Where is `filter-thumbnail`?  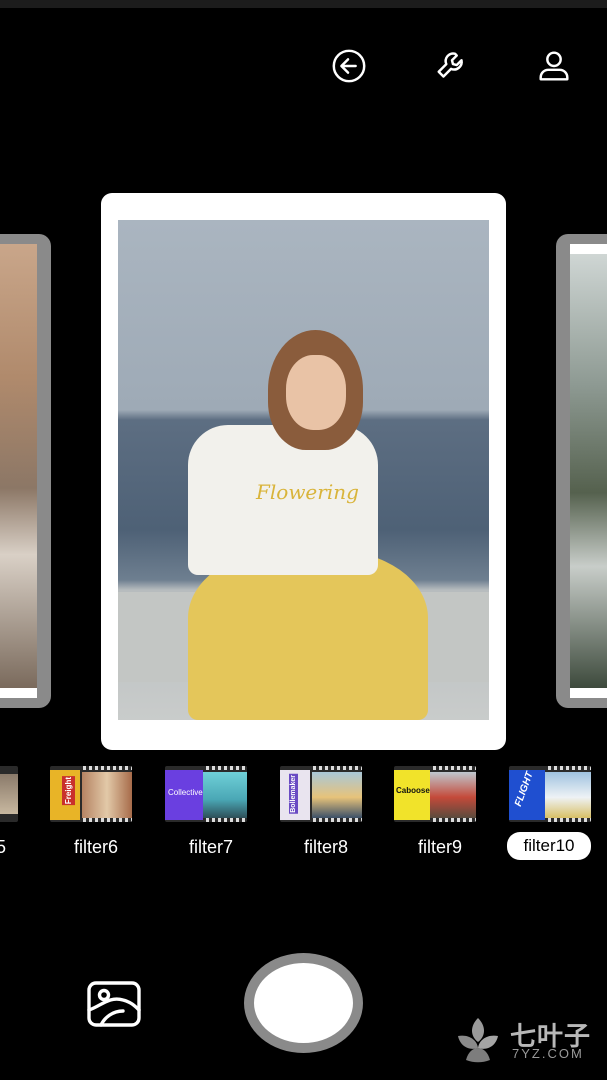 filter-thumbnail is located at coordinates (9, 794).